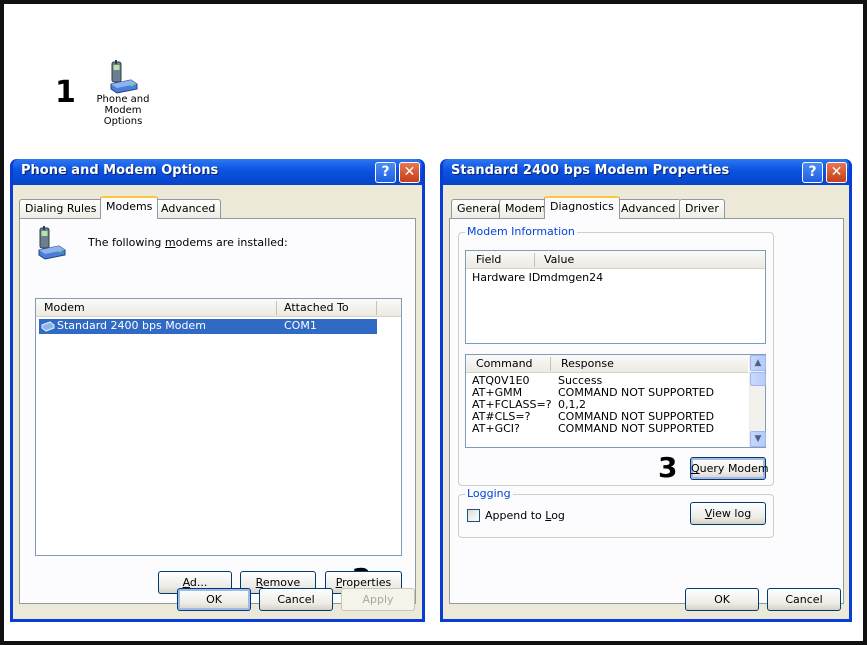 This screenshot has width=867, height=645. I want to click on modem-information-label: Modem Information, so click(521, 231).